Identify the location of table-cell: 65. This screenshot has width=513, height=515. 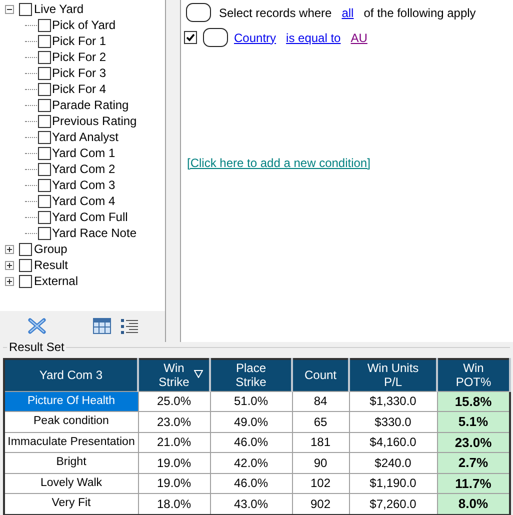
(320, 422).